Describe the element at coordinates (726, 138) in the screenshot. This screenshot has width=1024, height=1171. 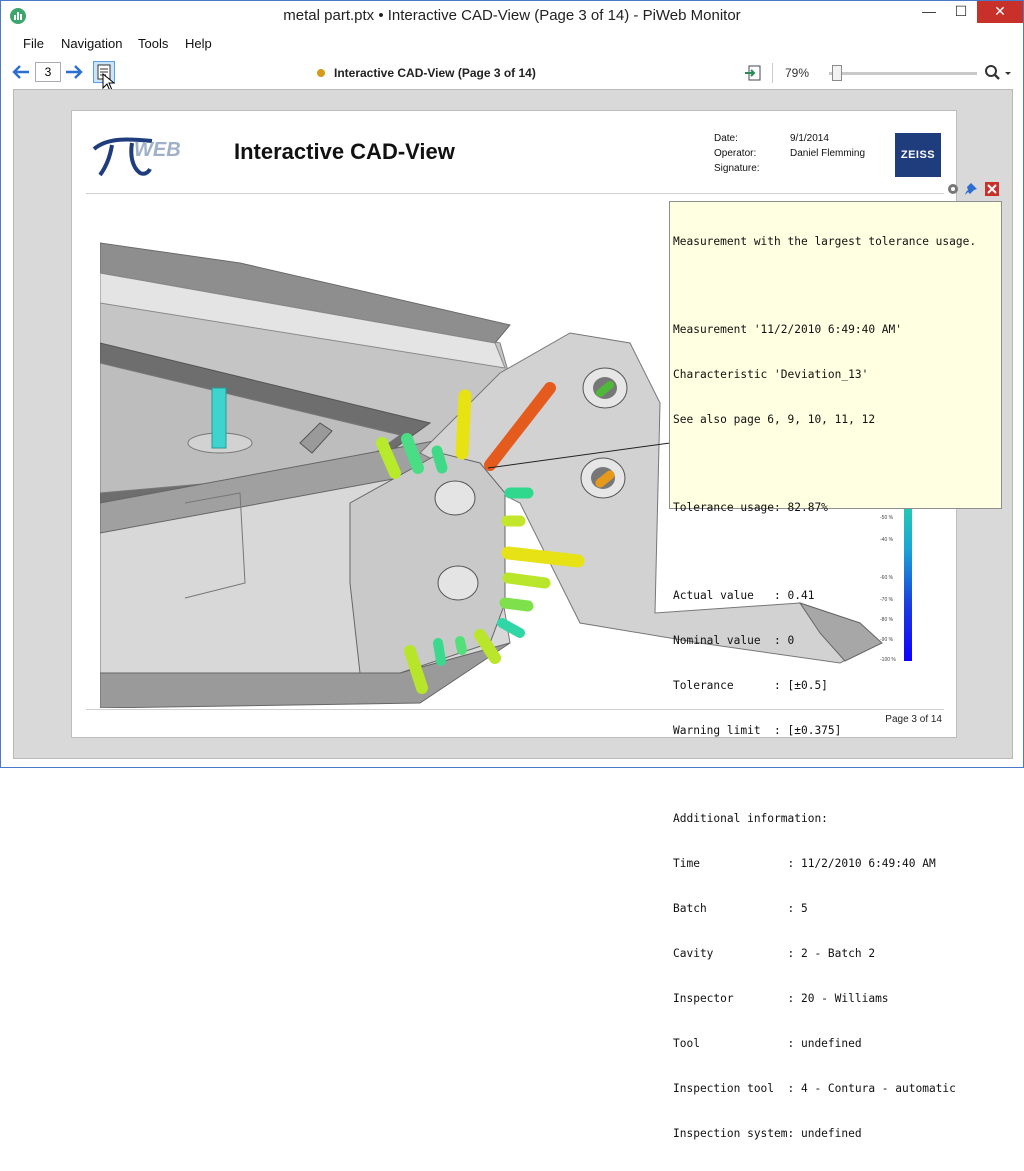
I see `meta-label-date: Date:` at that location.